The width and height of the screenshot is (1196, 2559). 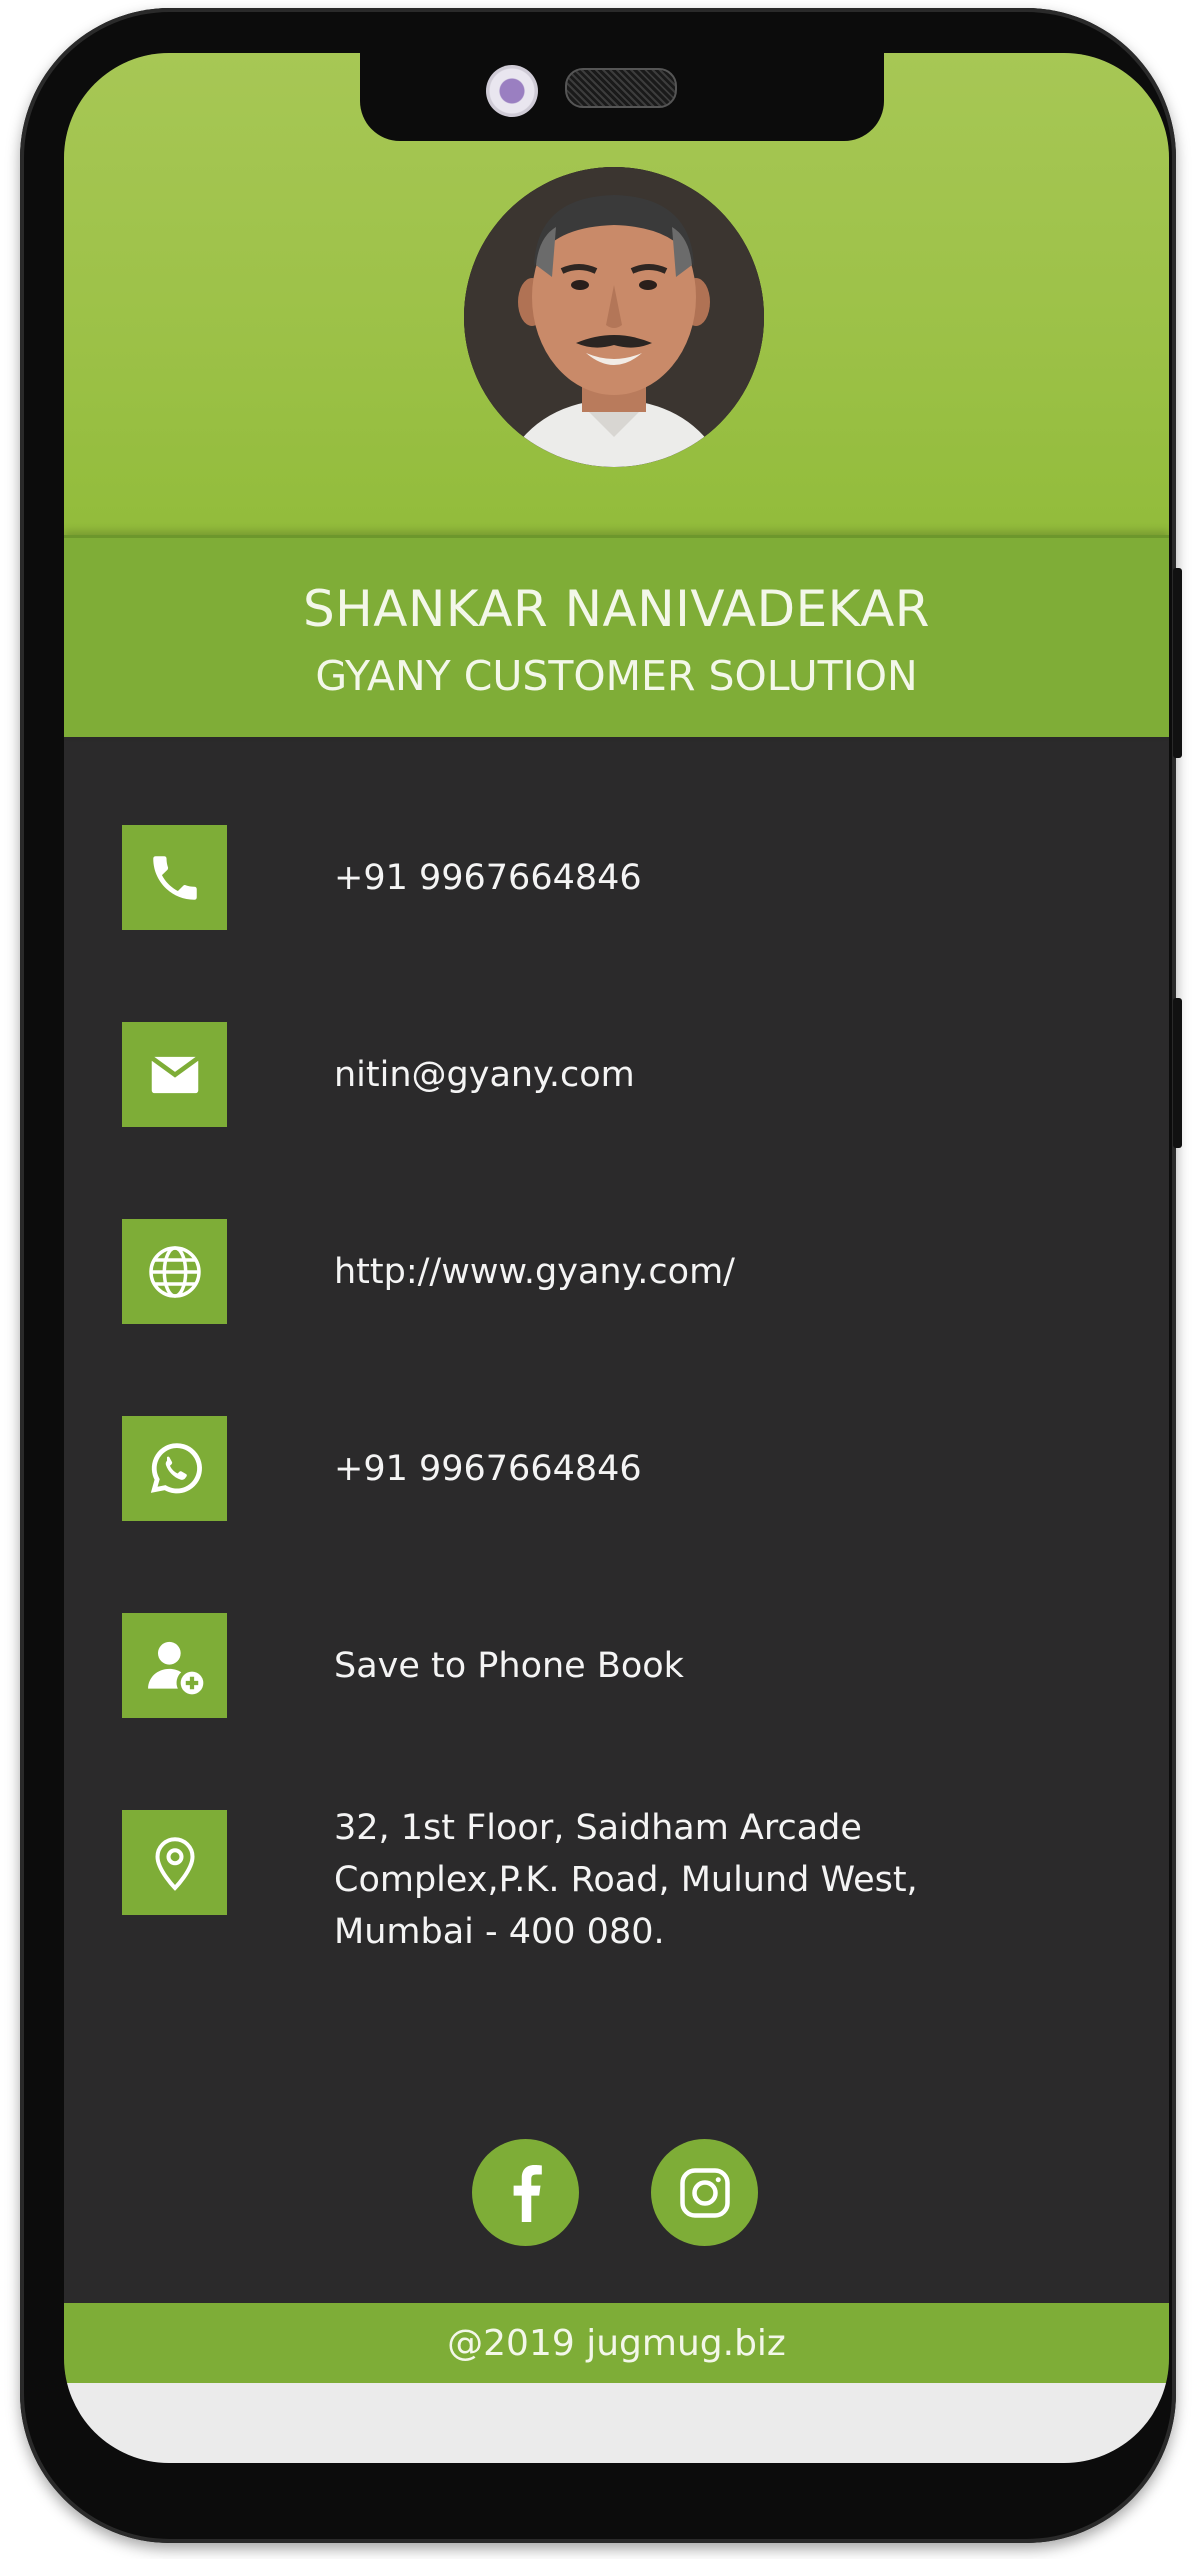 I want to click on whatsapp-icon, so click(x=174, y=1468).